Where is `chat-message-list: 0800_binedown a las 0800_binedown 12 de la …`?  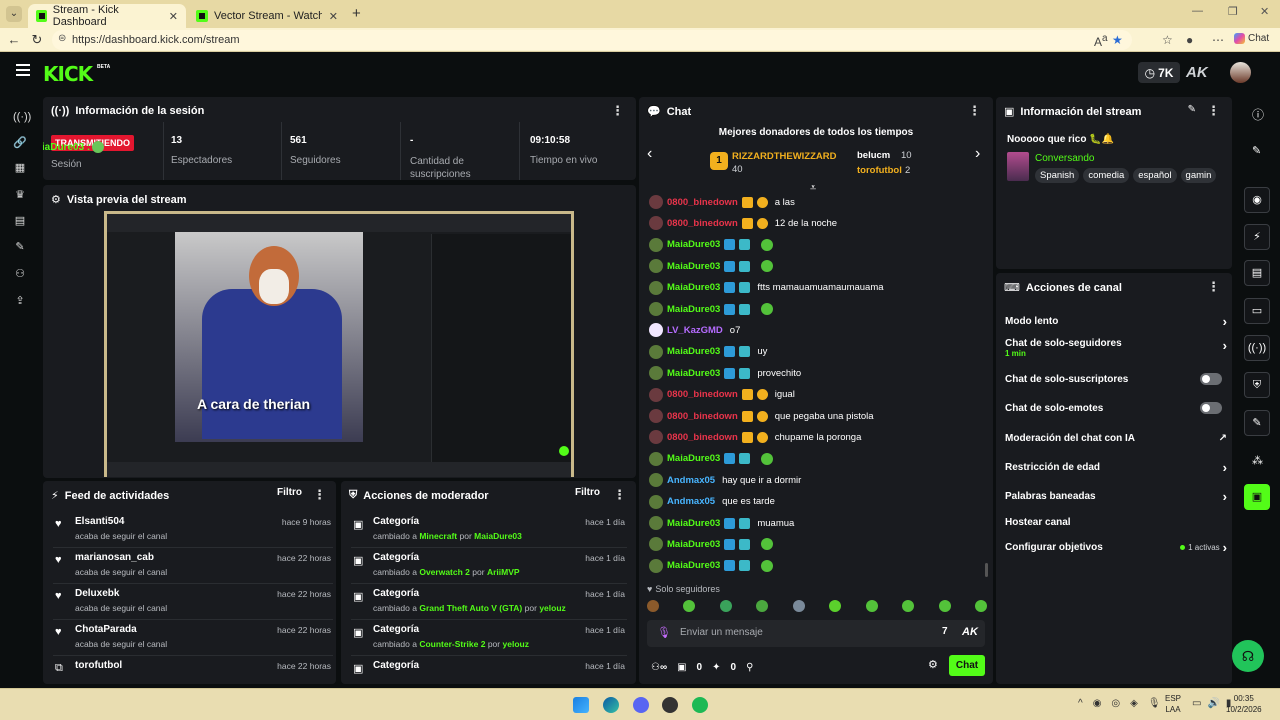
chat-message-list: 0800_binedown a las 0800_binedown 12 de la … is located at coordinates (811, 387).